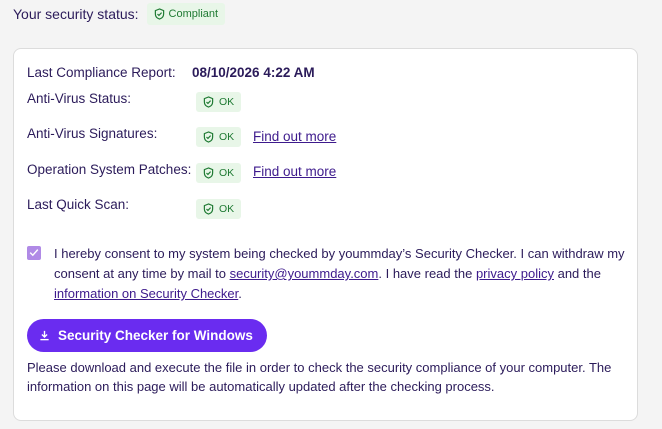 The image size is (662, 429). I want to click on last-quick-scan-badge: OK, so click(219, 209).